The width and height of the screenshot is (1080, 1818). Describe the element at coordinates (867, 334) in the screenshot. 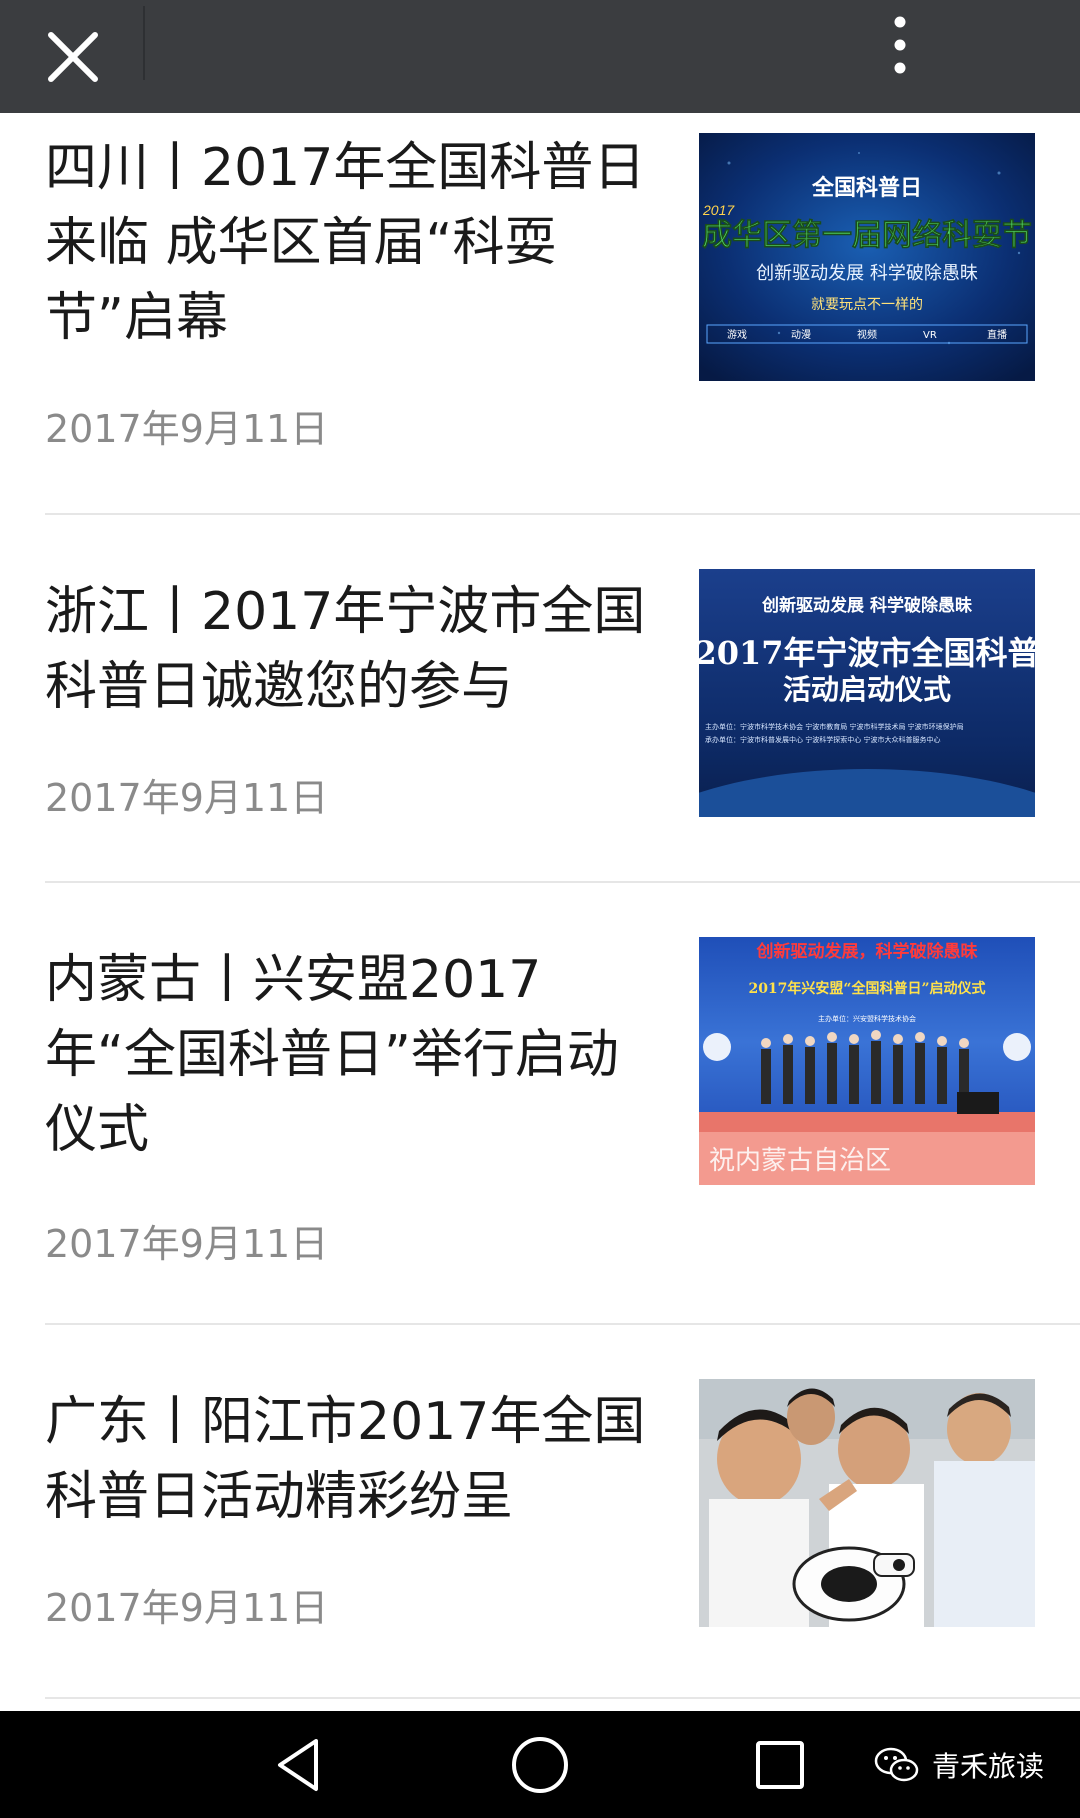

I see `thumb-tab: 视频` at that location.